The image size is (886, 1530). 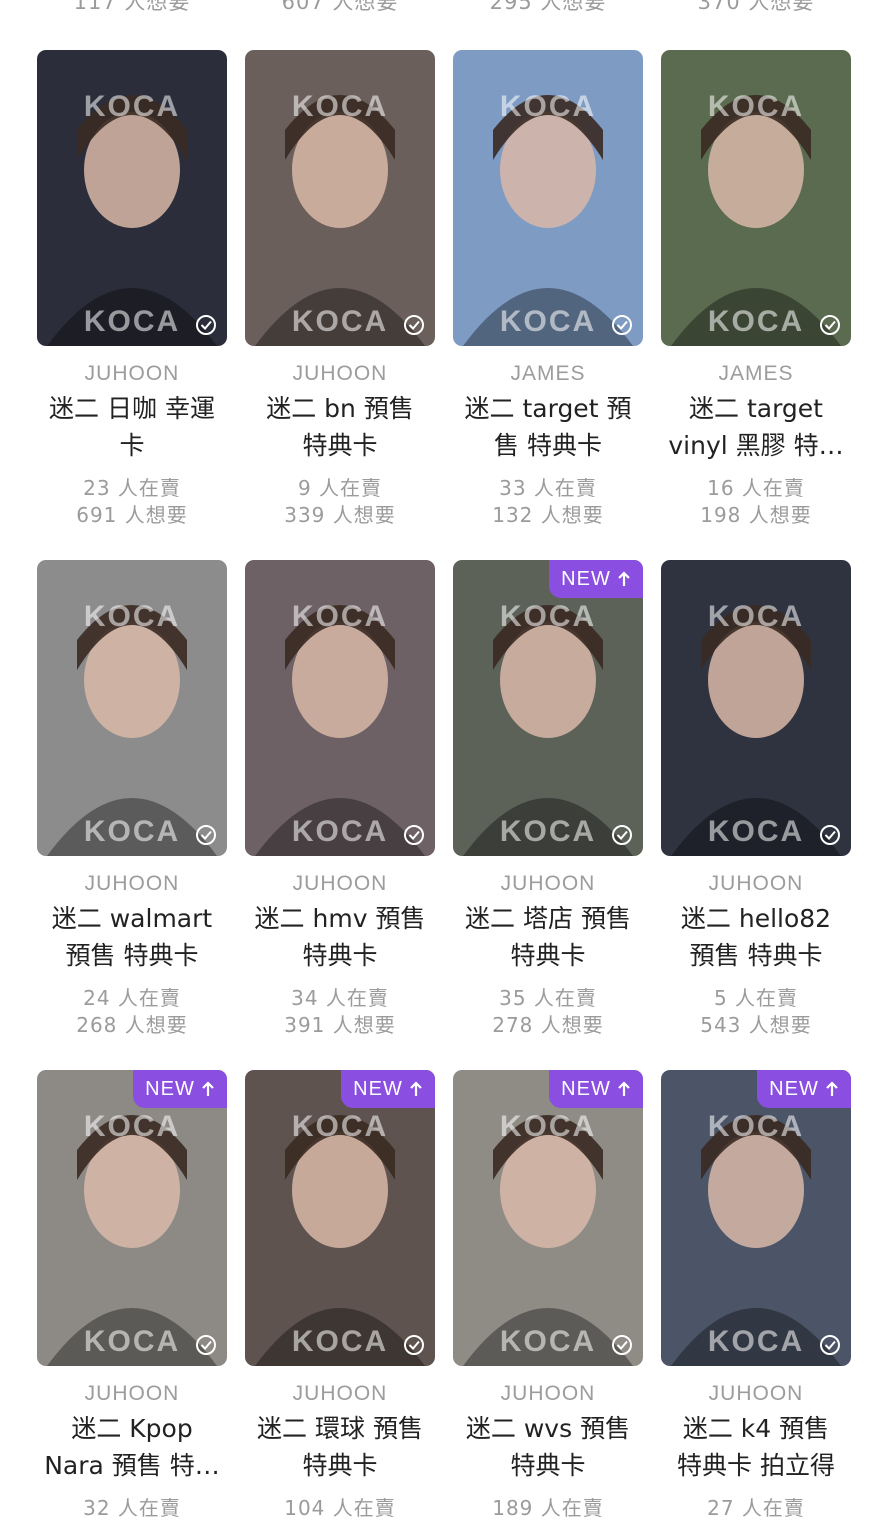 I want to click on prev-want-count: 117 人想要, so click(x=132, y=7).